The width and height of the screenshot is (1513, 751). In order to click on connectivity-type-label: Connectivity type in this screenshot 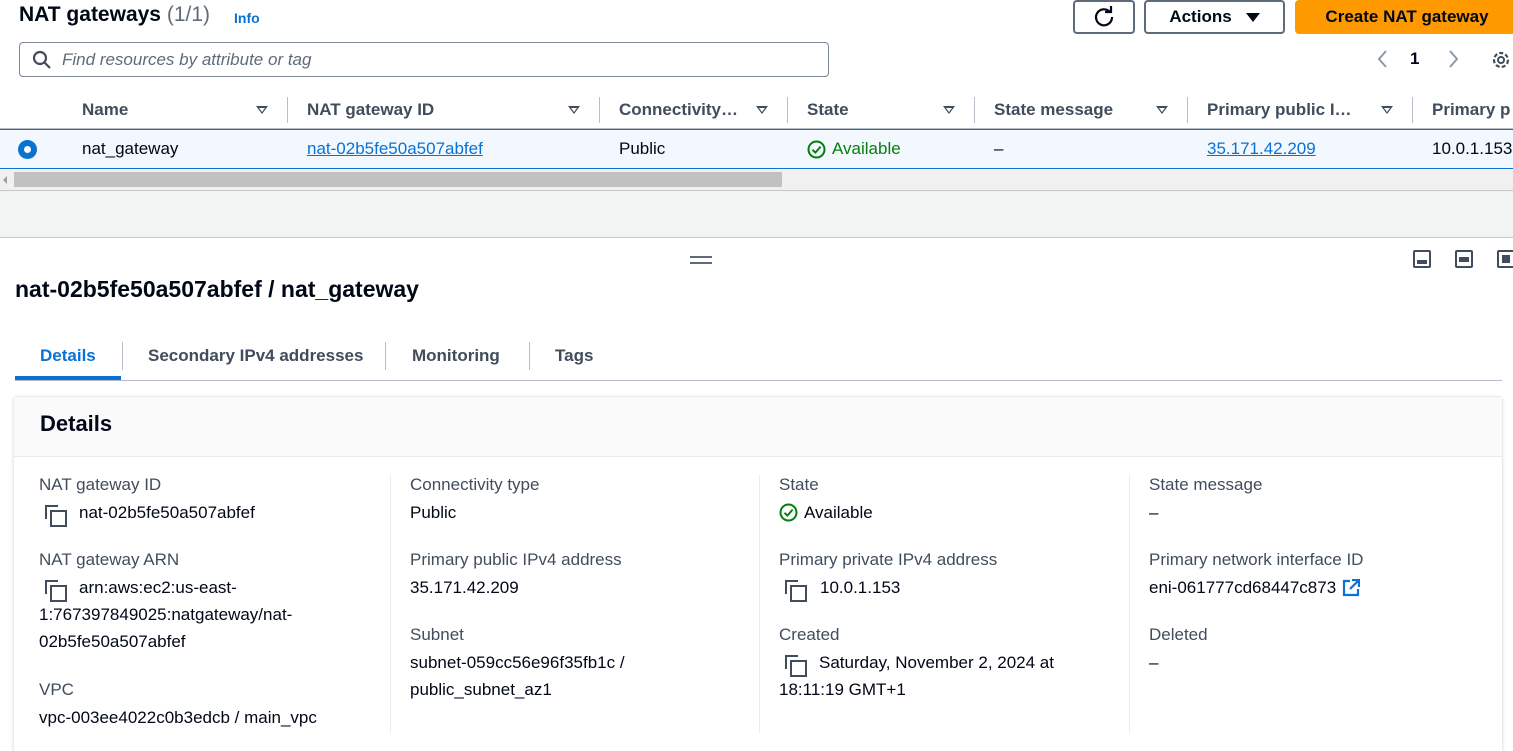, I will do `click(475, 484)`.